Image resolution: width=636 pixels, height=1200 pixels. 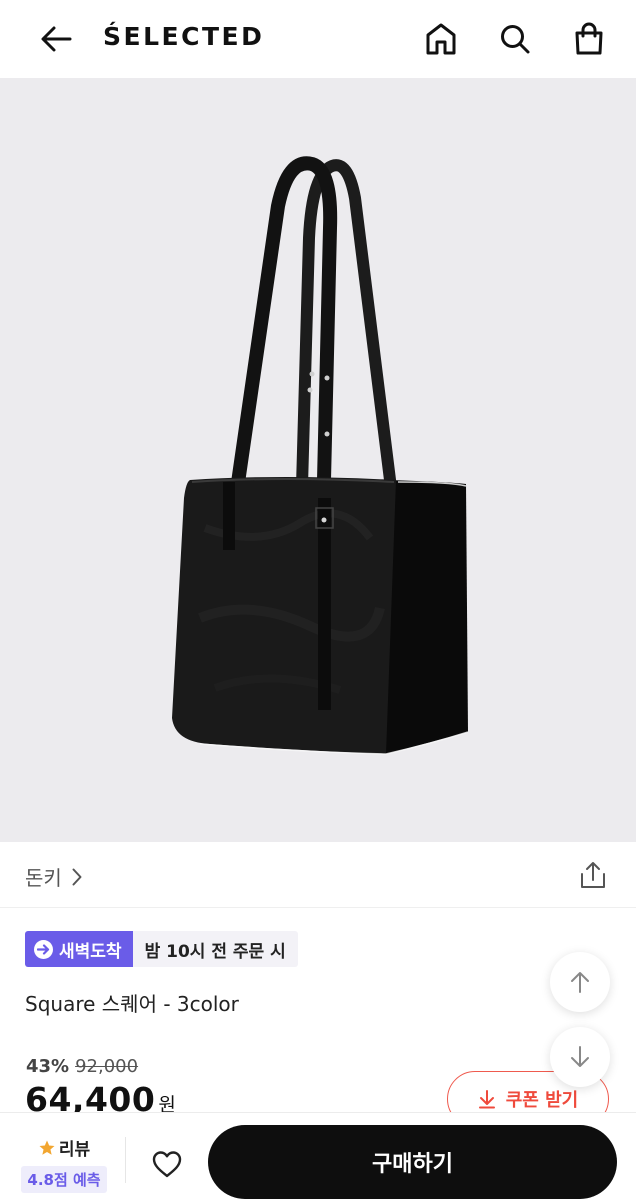 What do you see at coordinates (183, 36) in the screenshot?
I see `brand-logo: ŚELECTED` at bounding box center [183, 36].